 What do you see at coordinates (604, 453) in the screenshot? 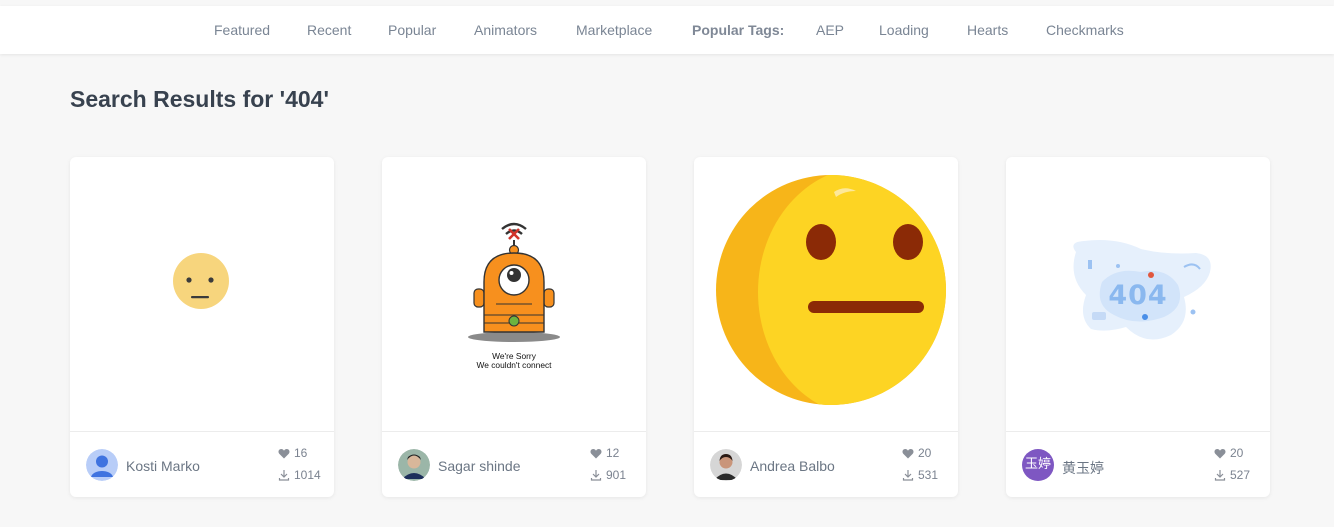
I see `likes-count: 12` at bounding box center [604, 453].